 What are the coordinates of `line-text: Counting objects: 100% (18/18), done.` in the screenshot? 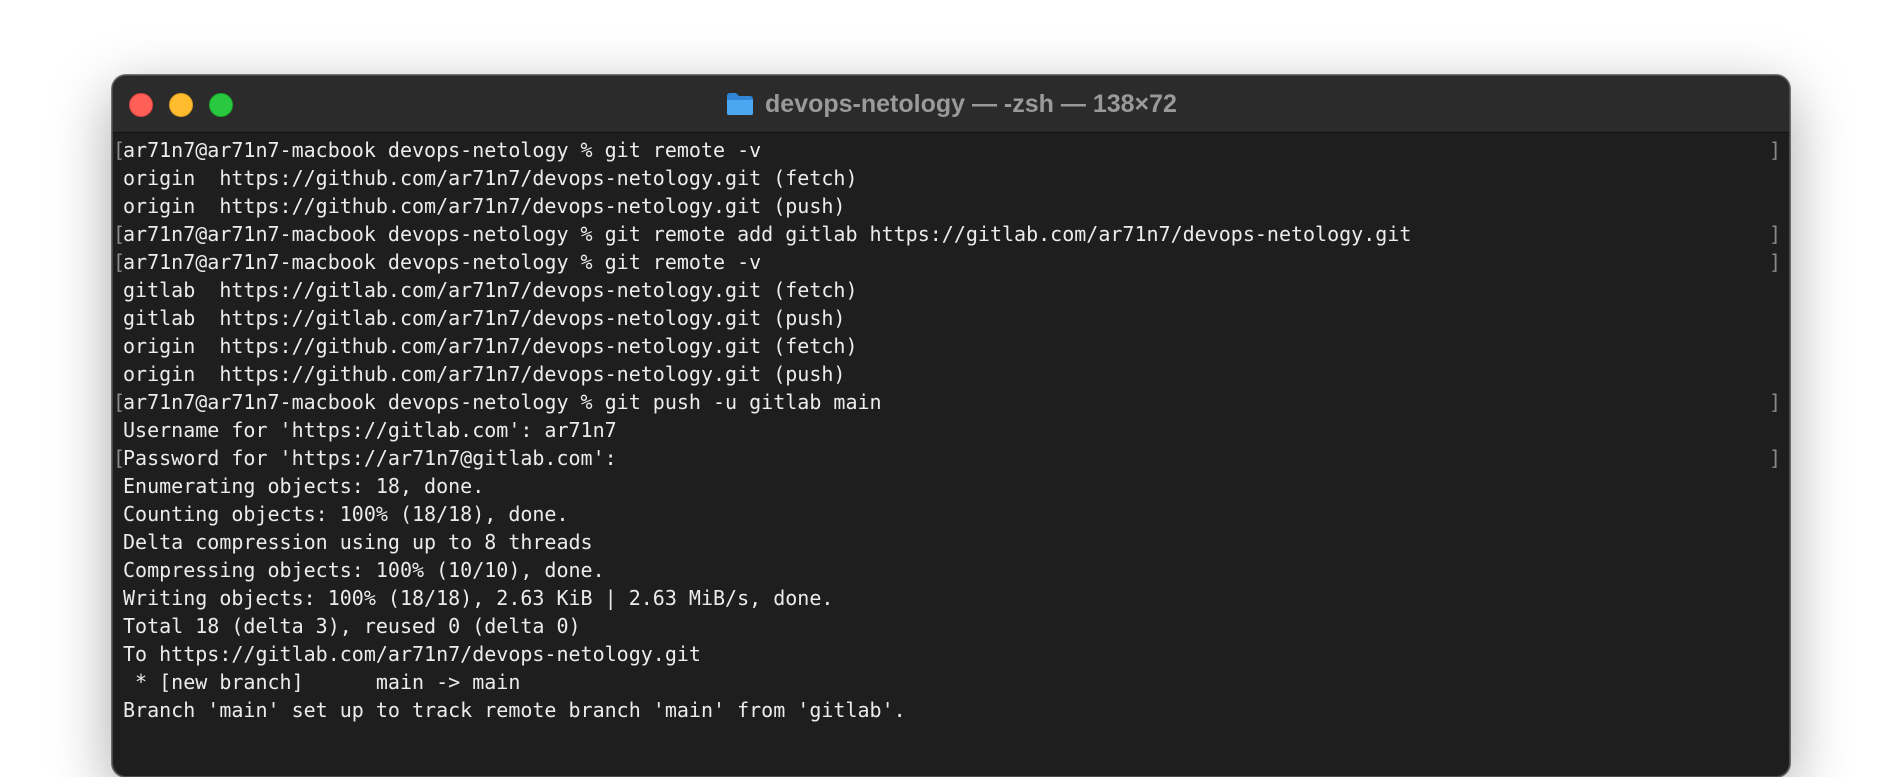 It's located at (346, 514).